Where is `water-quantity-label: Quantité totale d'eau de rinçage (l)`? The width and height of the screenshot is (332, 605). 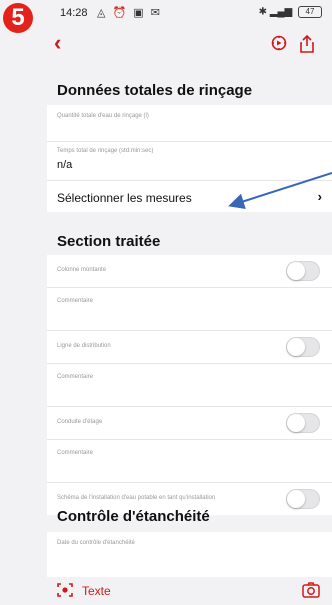 water-quantity-label: Quantité totale d'eau de rinçage (l) is located at coordinates (103, 116).